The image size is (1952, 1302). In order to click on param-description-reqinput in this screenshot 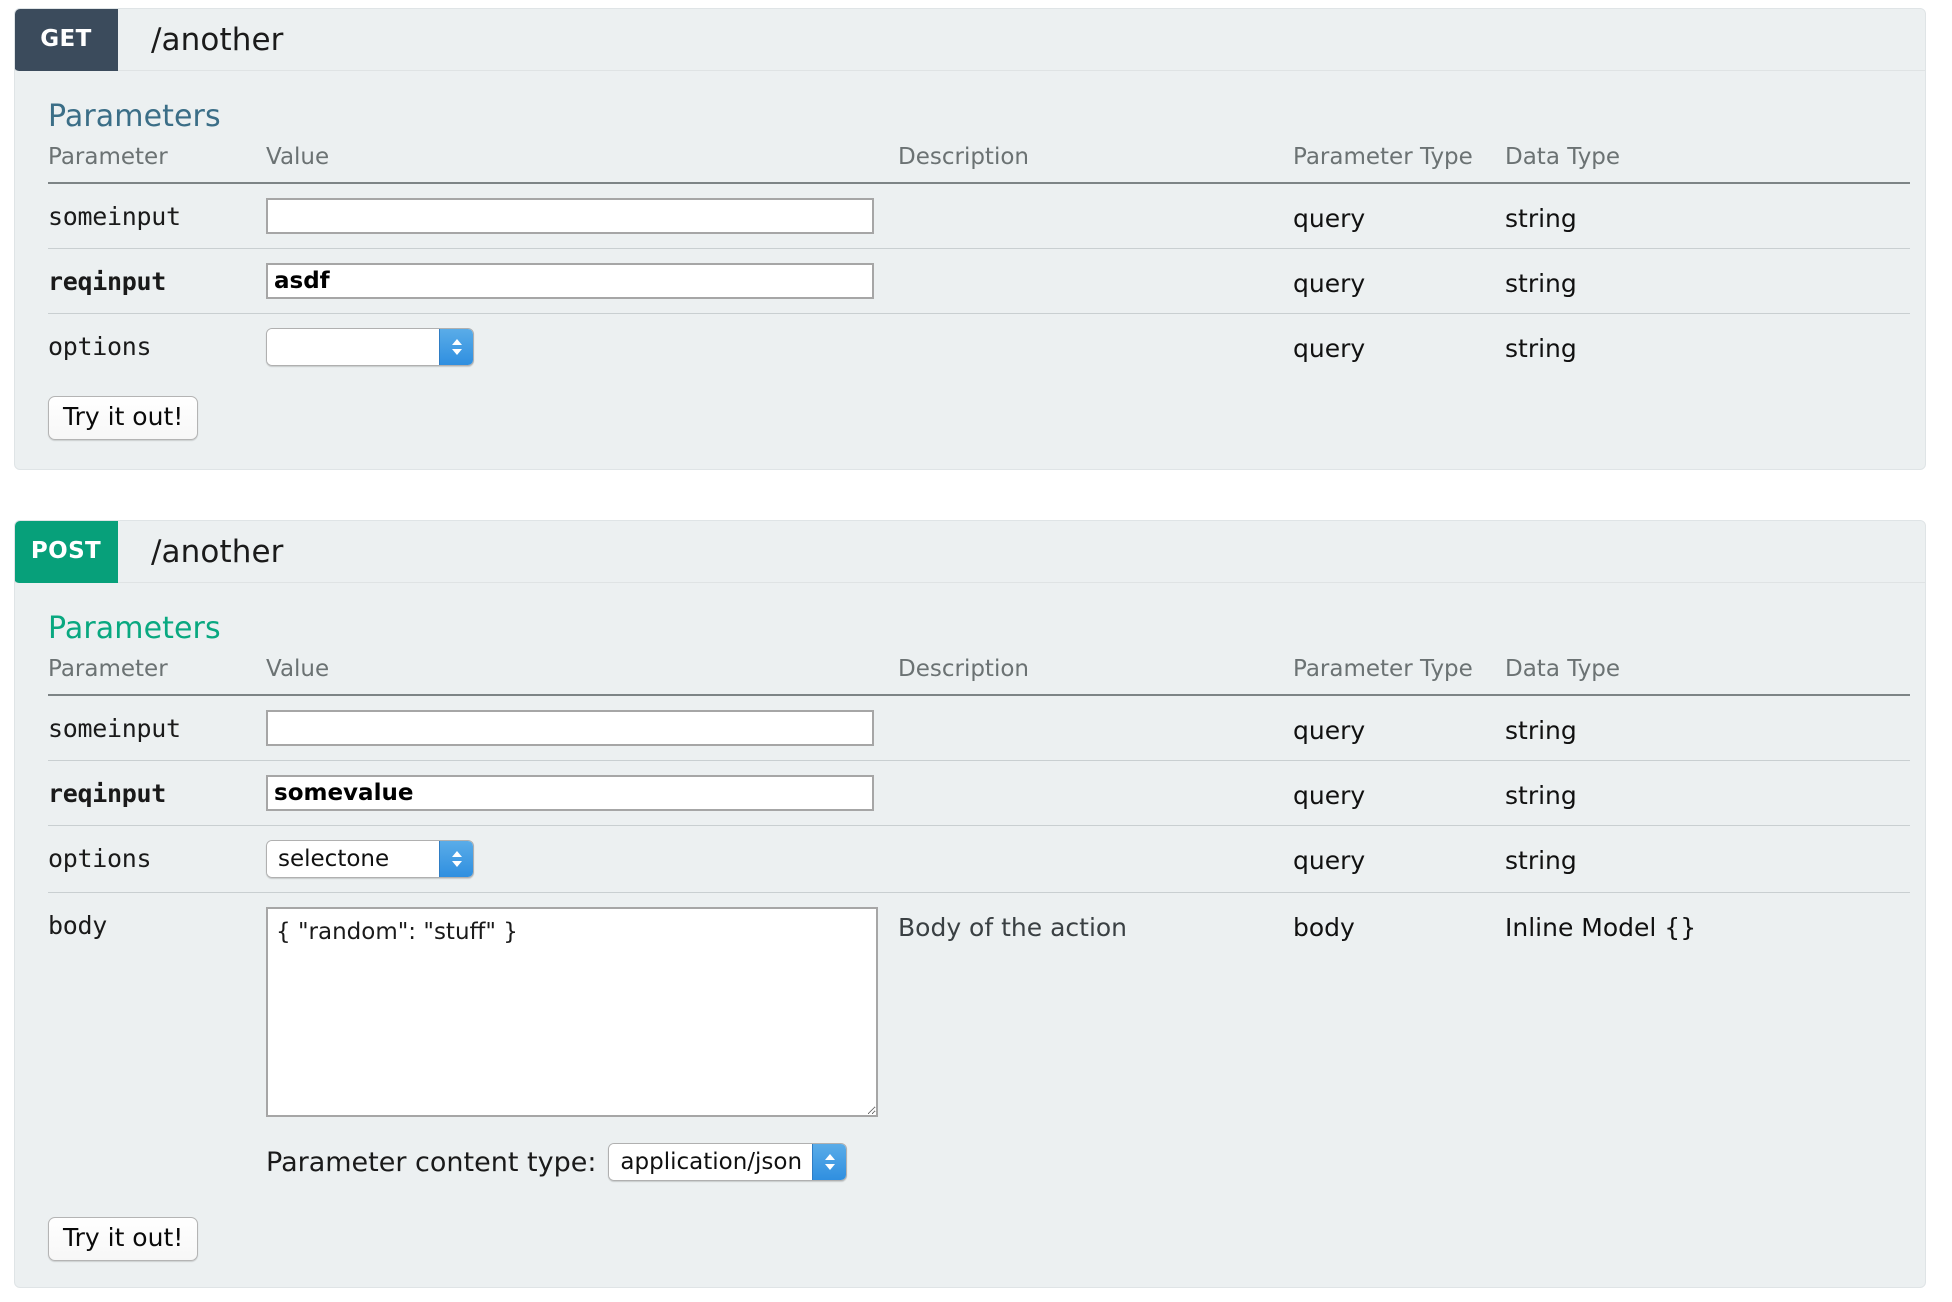, I will do `click(1095, 771)`.